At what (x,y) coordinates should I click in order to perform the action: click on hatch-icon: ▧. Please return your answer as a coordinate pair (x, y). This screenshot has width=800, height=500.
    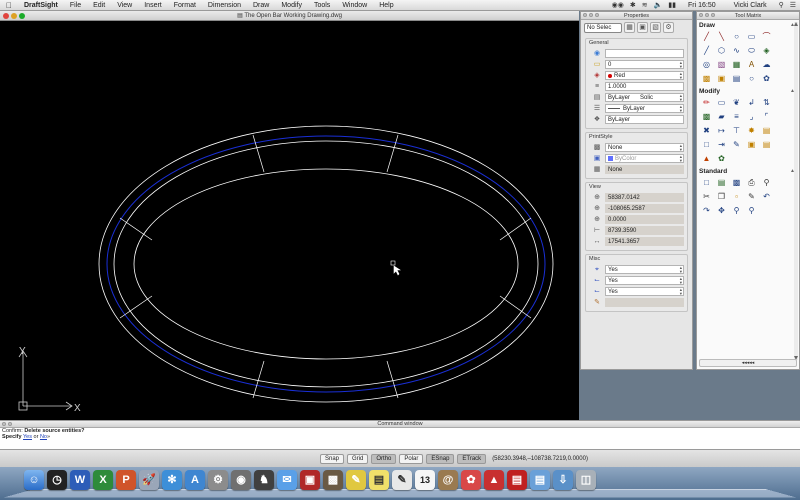
    Looking at the image, I should click on (721, 65).